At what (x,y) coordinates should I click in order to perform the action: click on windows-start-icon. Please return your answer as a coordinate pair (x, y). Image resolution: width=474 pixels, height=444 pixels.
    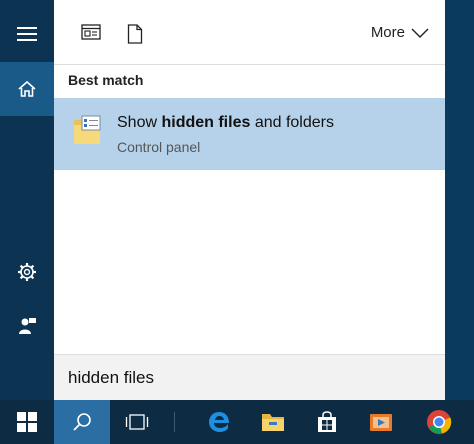
    Looking at the image, I should click on (27, 422).